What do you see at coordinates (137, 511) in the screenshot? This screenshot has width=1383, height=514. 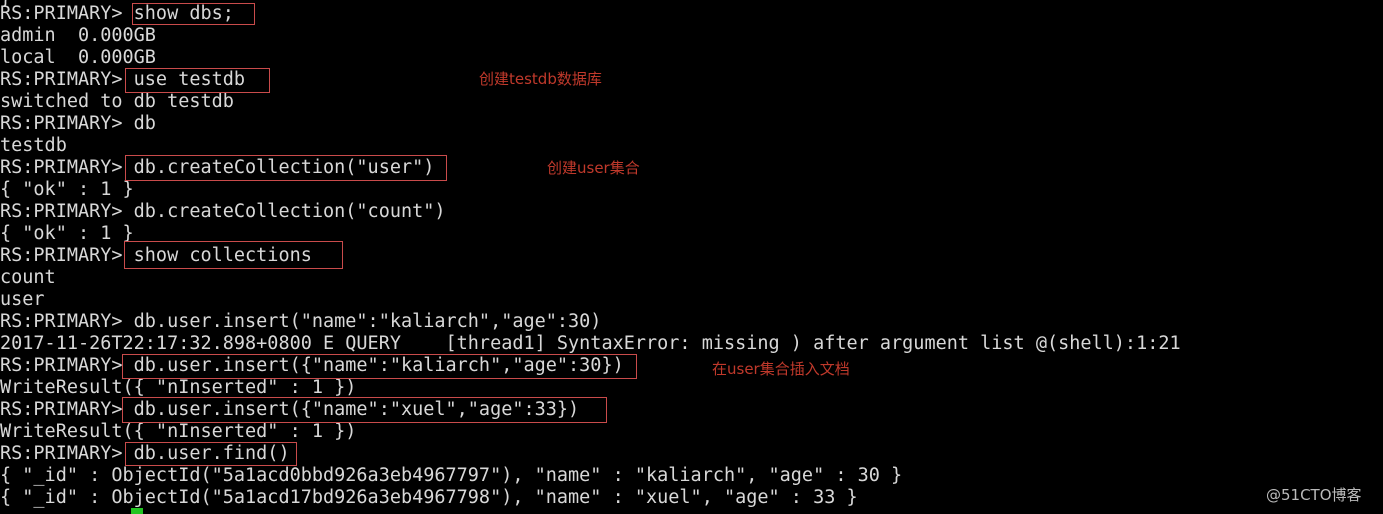 I see `terminal-cursor` at bounding box center [137, 511].